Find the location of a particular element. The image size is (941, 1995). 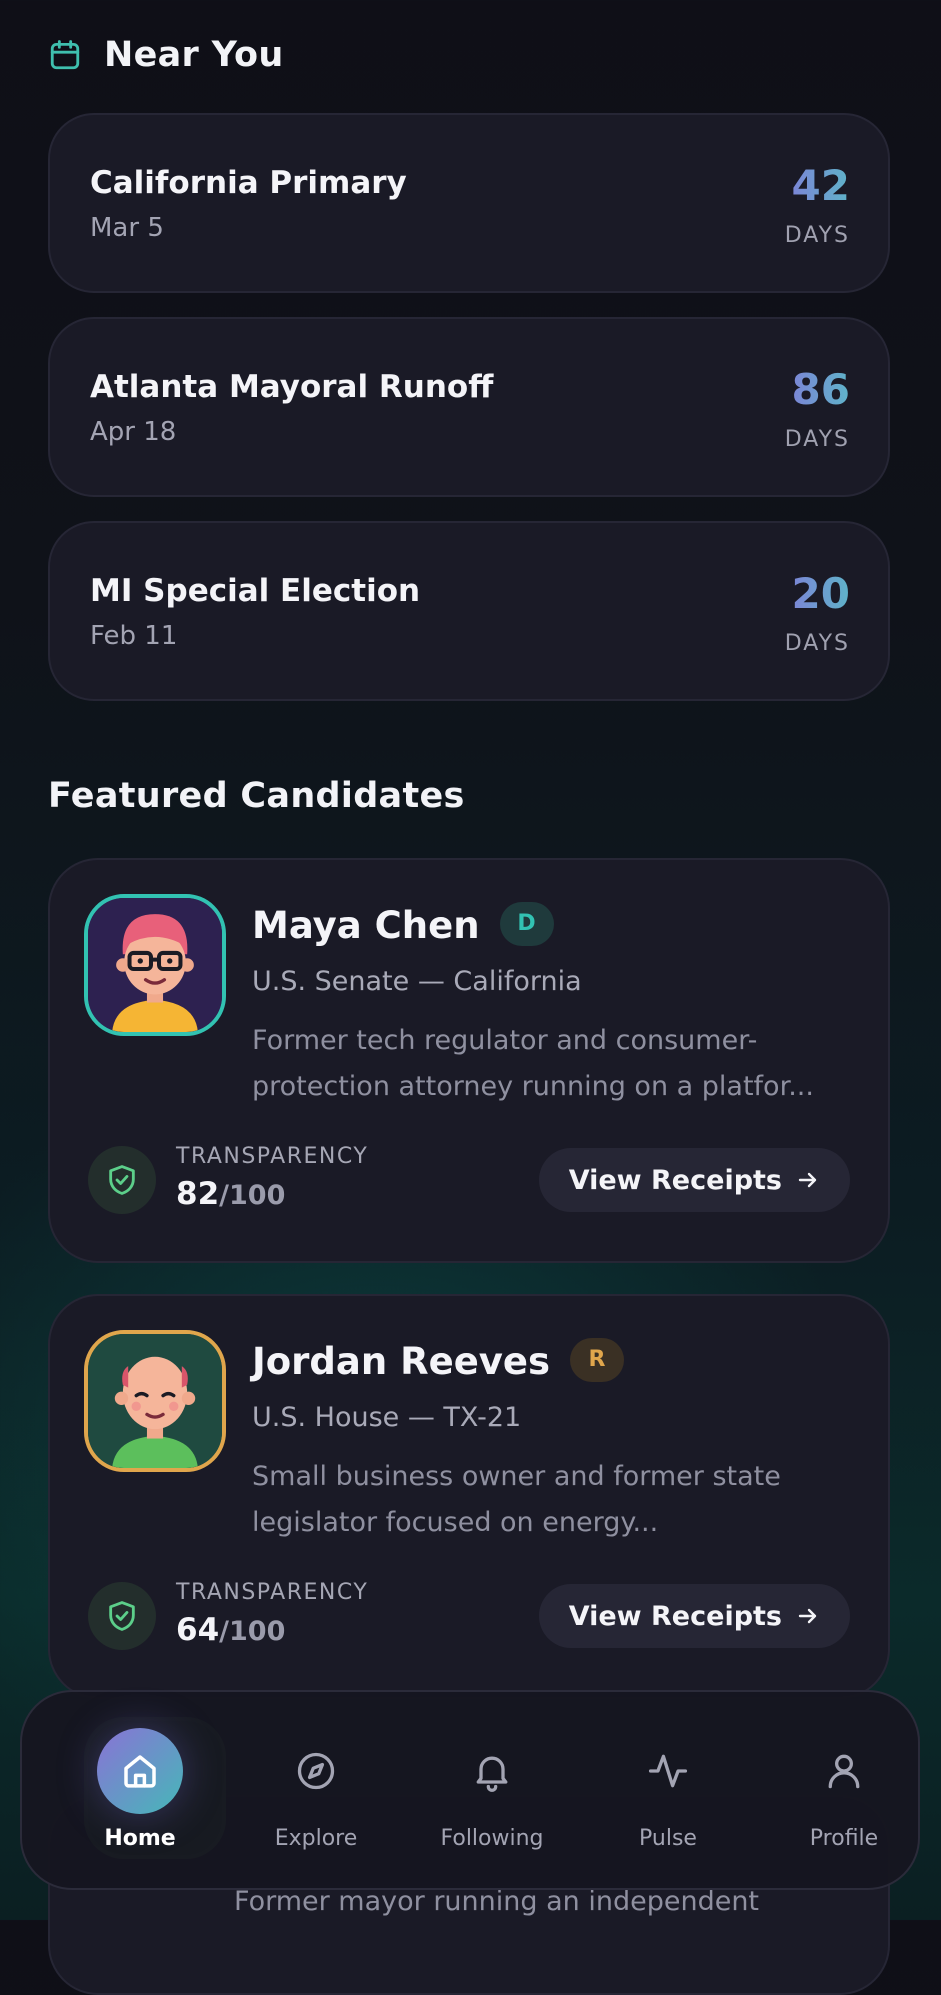

nav-profile: Profile is located at coordinates (844, 1790).